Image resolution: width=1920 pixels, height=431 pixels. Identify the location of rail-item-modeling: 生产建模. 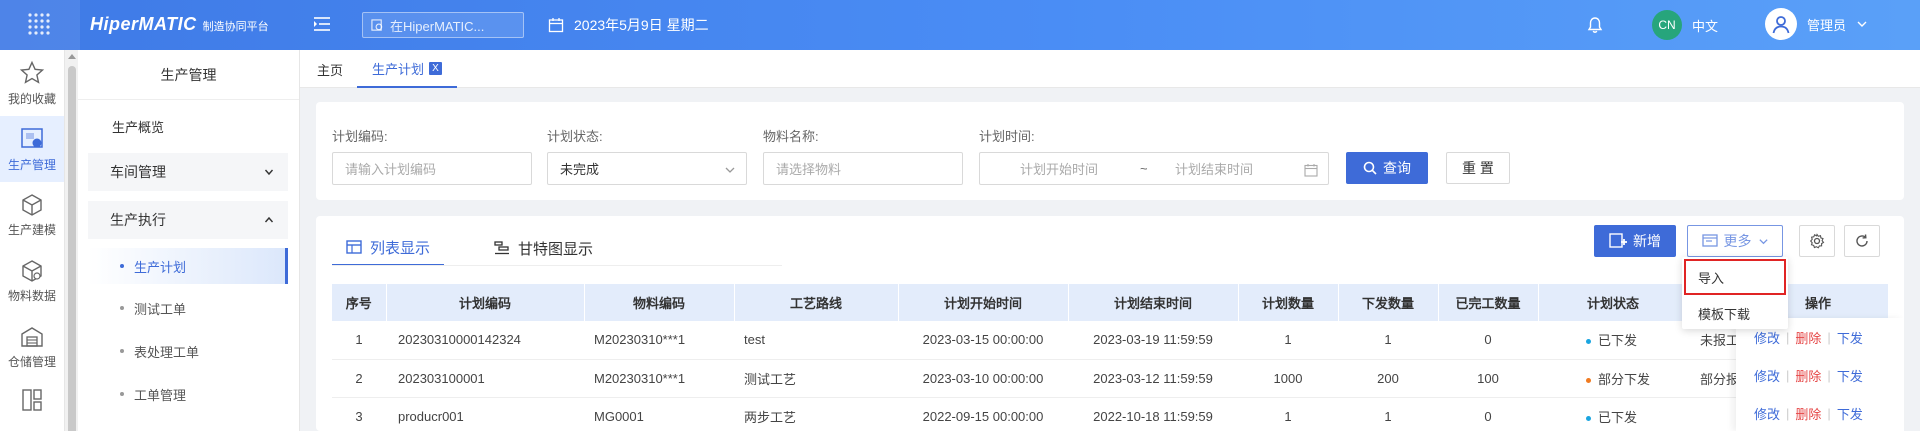
(32, 215).